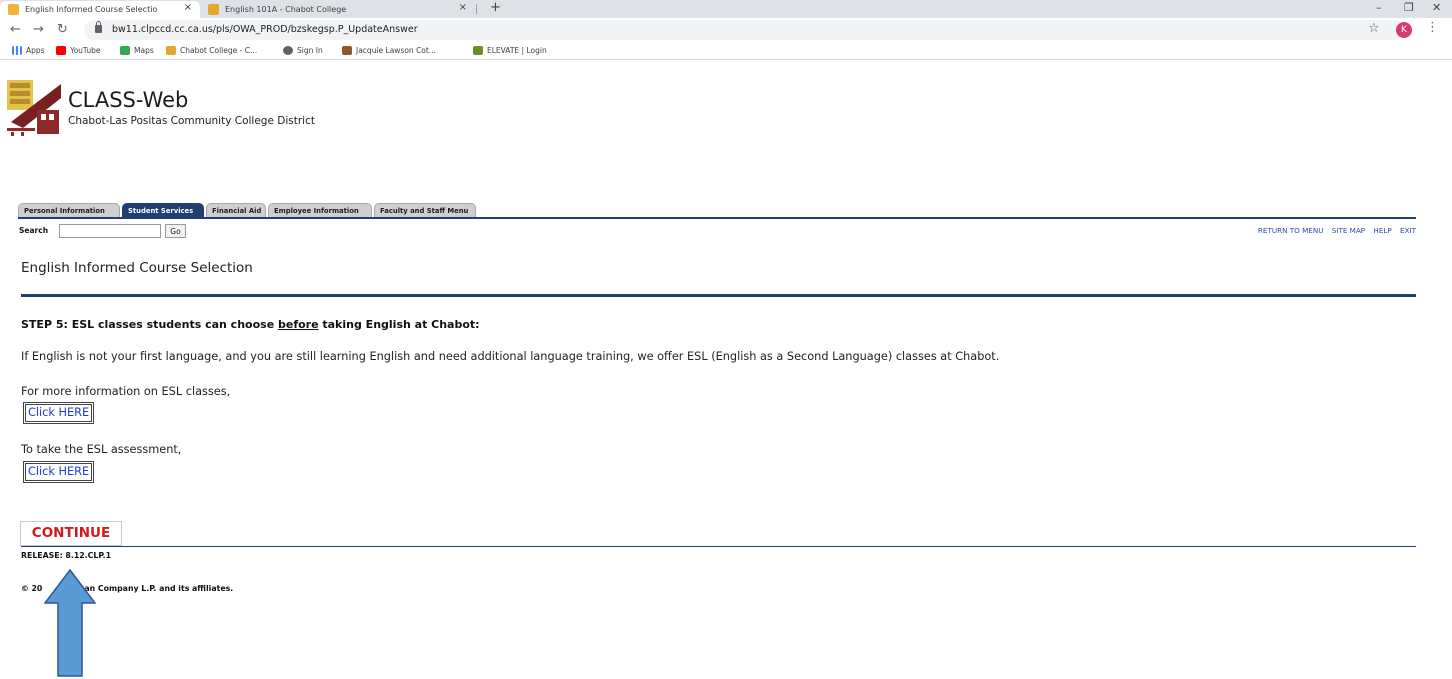 Image resolution: width=1452 pixels, height=679 pixels. I want to click on heading-divider, so click(718, 295).